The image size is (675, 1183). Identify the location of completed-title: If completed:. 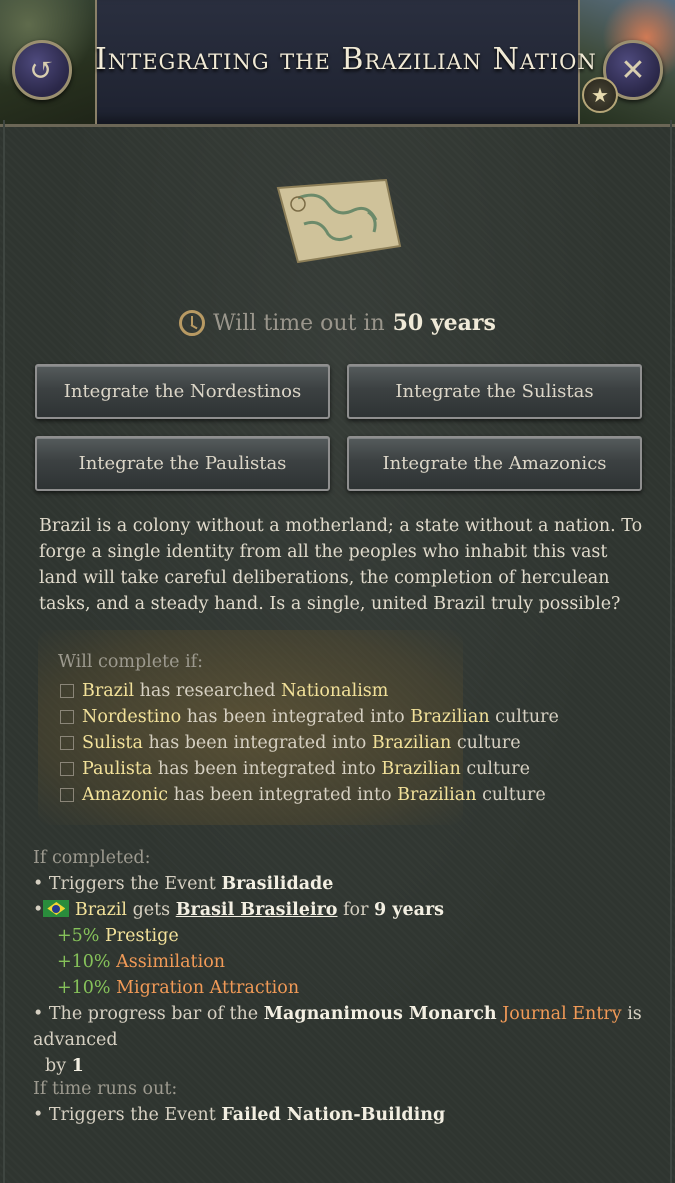
(92, 858).